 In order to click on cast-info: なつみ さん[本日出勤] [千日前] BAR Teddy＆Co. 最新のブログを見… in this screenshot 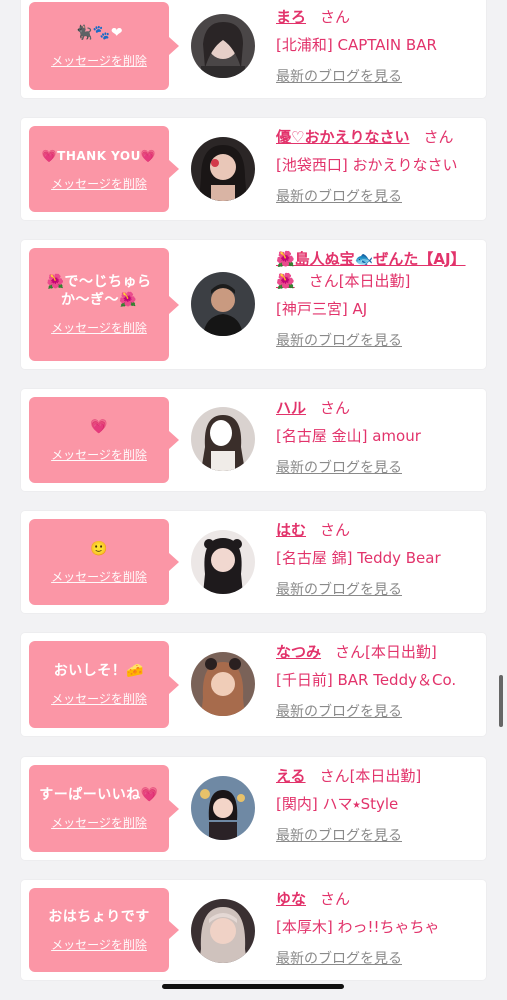, I will do `click(377, 681)`.